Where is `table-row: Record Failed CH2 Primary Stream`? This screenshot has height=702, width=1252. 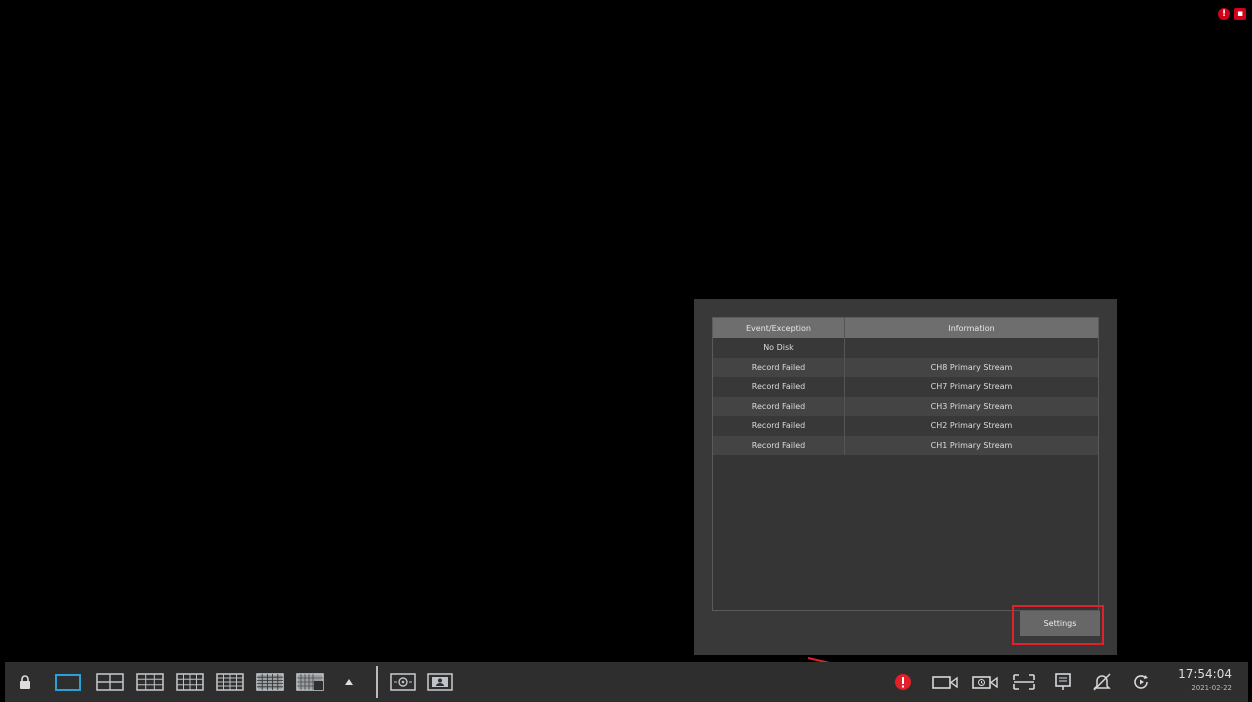 table-row: Record Failed CH2 Primary Stream is located at coordinates (905, 426).